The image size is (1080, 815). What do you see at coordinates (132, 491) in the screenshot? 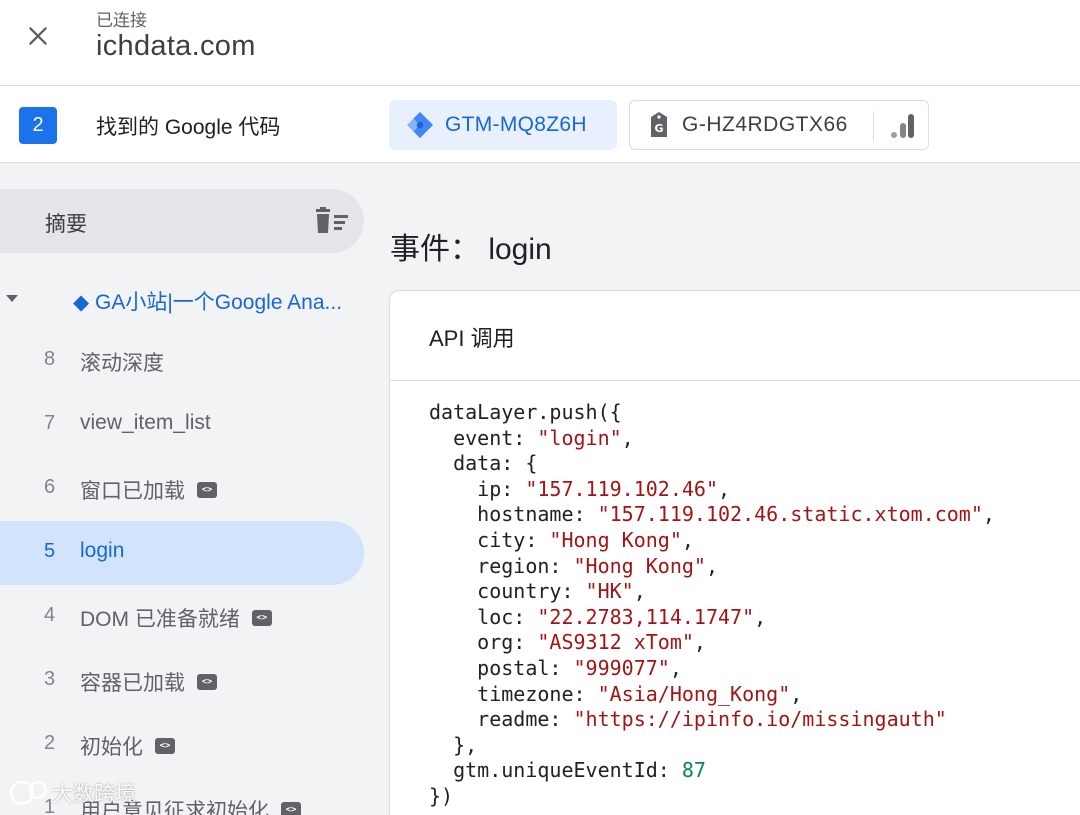
I see `event-name-text: 窗口已加载` at bounding box center [132, 491].